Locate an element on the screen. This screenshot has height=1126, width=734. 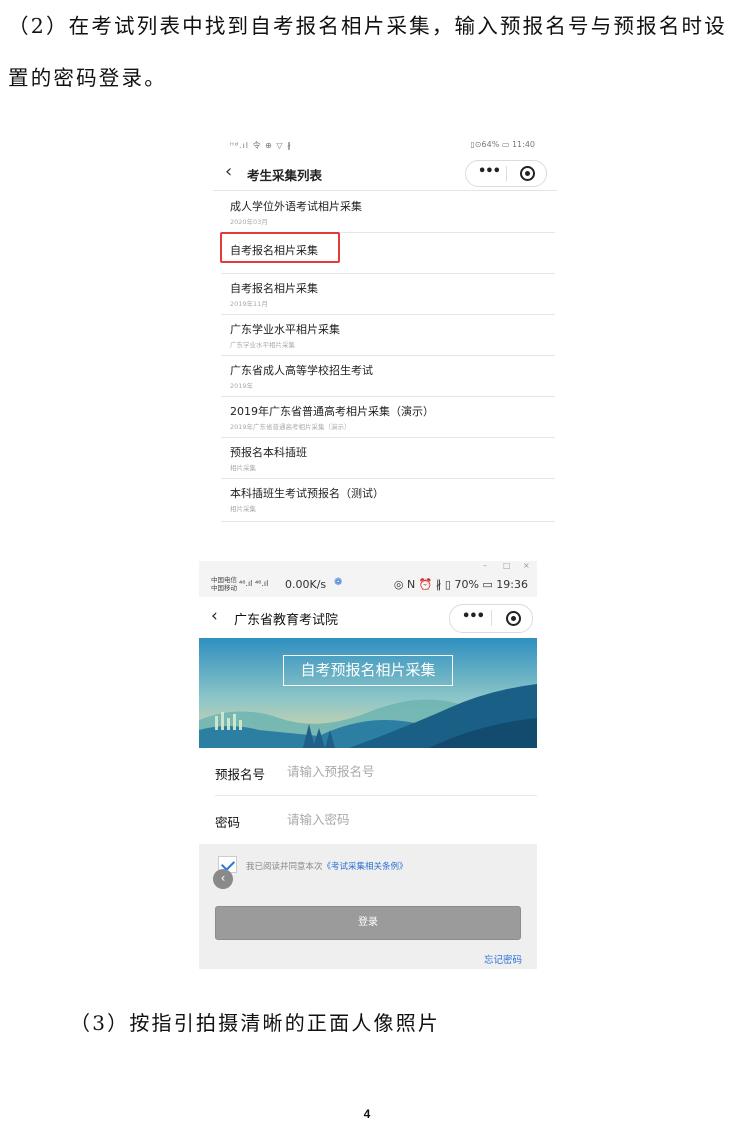
page-number: 4 is located at coordinates (367, 1114).